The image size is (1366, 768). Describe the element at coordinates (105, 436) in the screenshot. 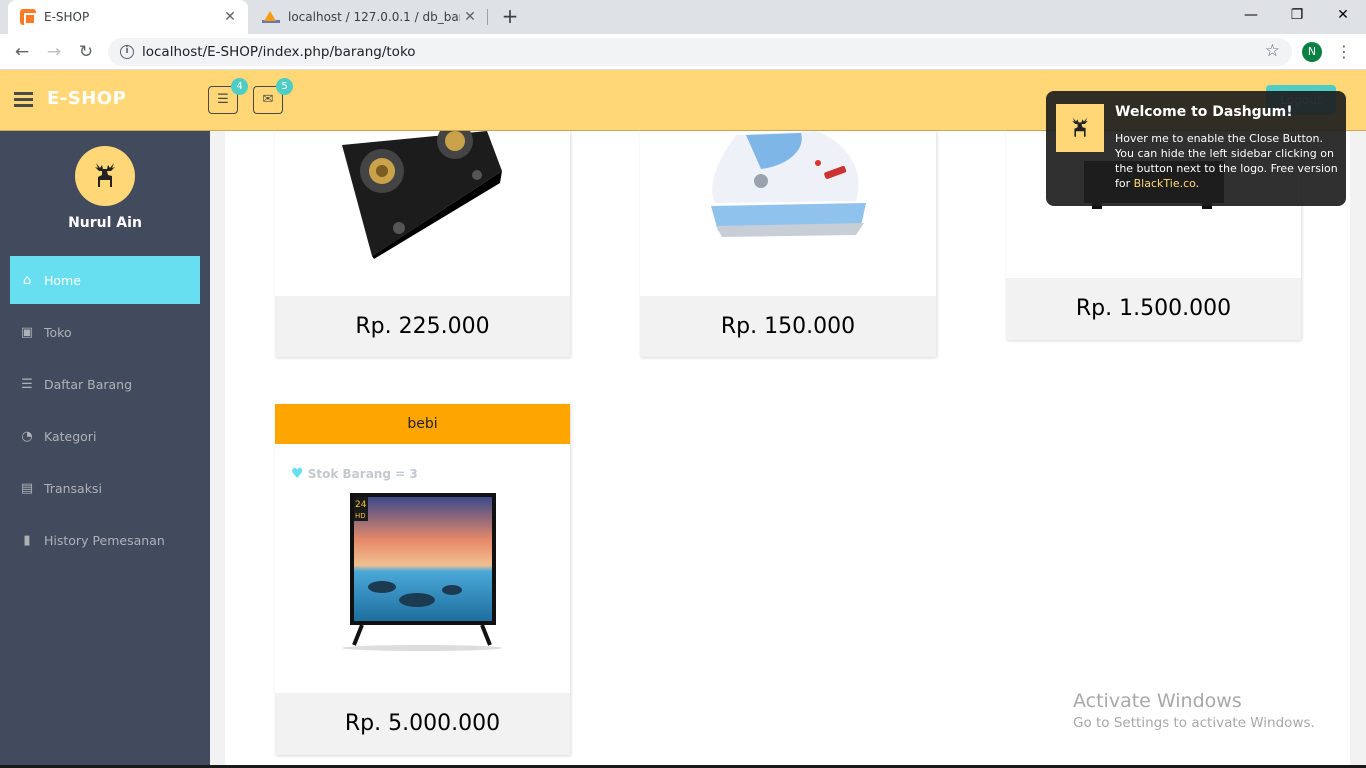

I see `sidebar-item-kategori: ◔ Kategori` at that location.